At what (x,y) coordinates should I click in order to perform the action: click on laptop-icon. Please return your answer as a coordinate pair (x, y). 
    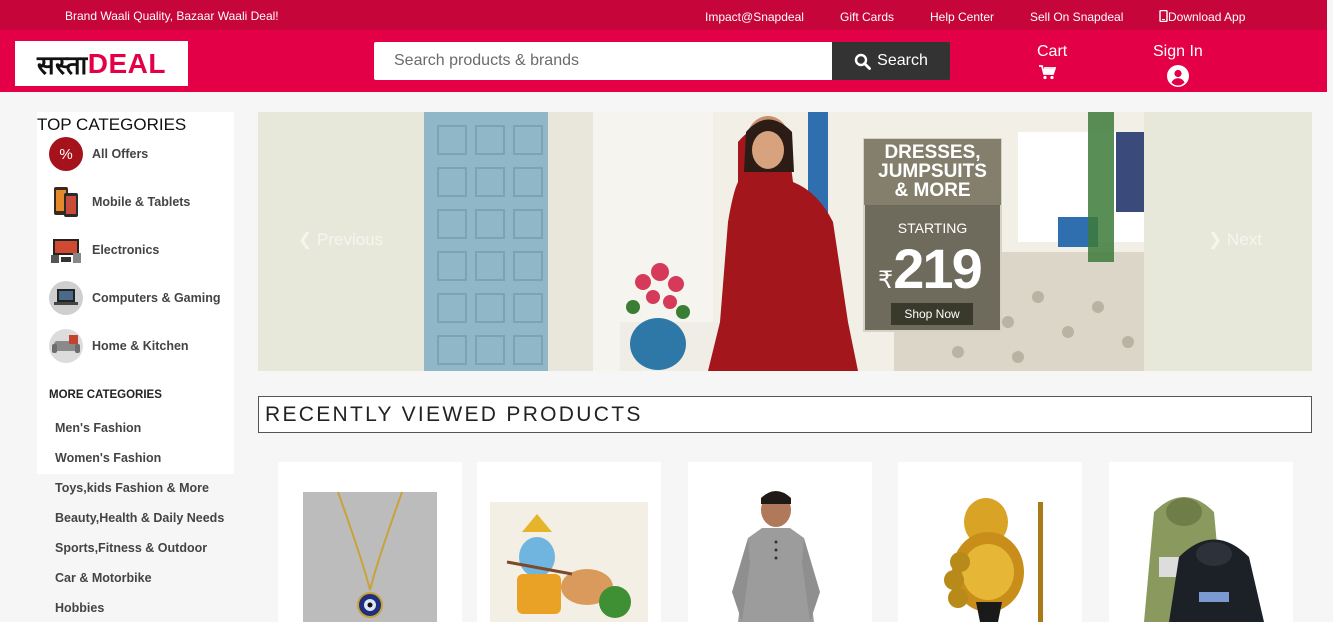
    Looking at the image, I should click on (66, 298).